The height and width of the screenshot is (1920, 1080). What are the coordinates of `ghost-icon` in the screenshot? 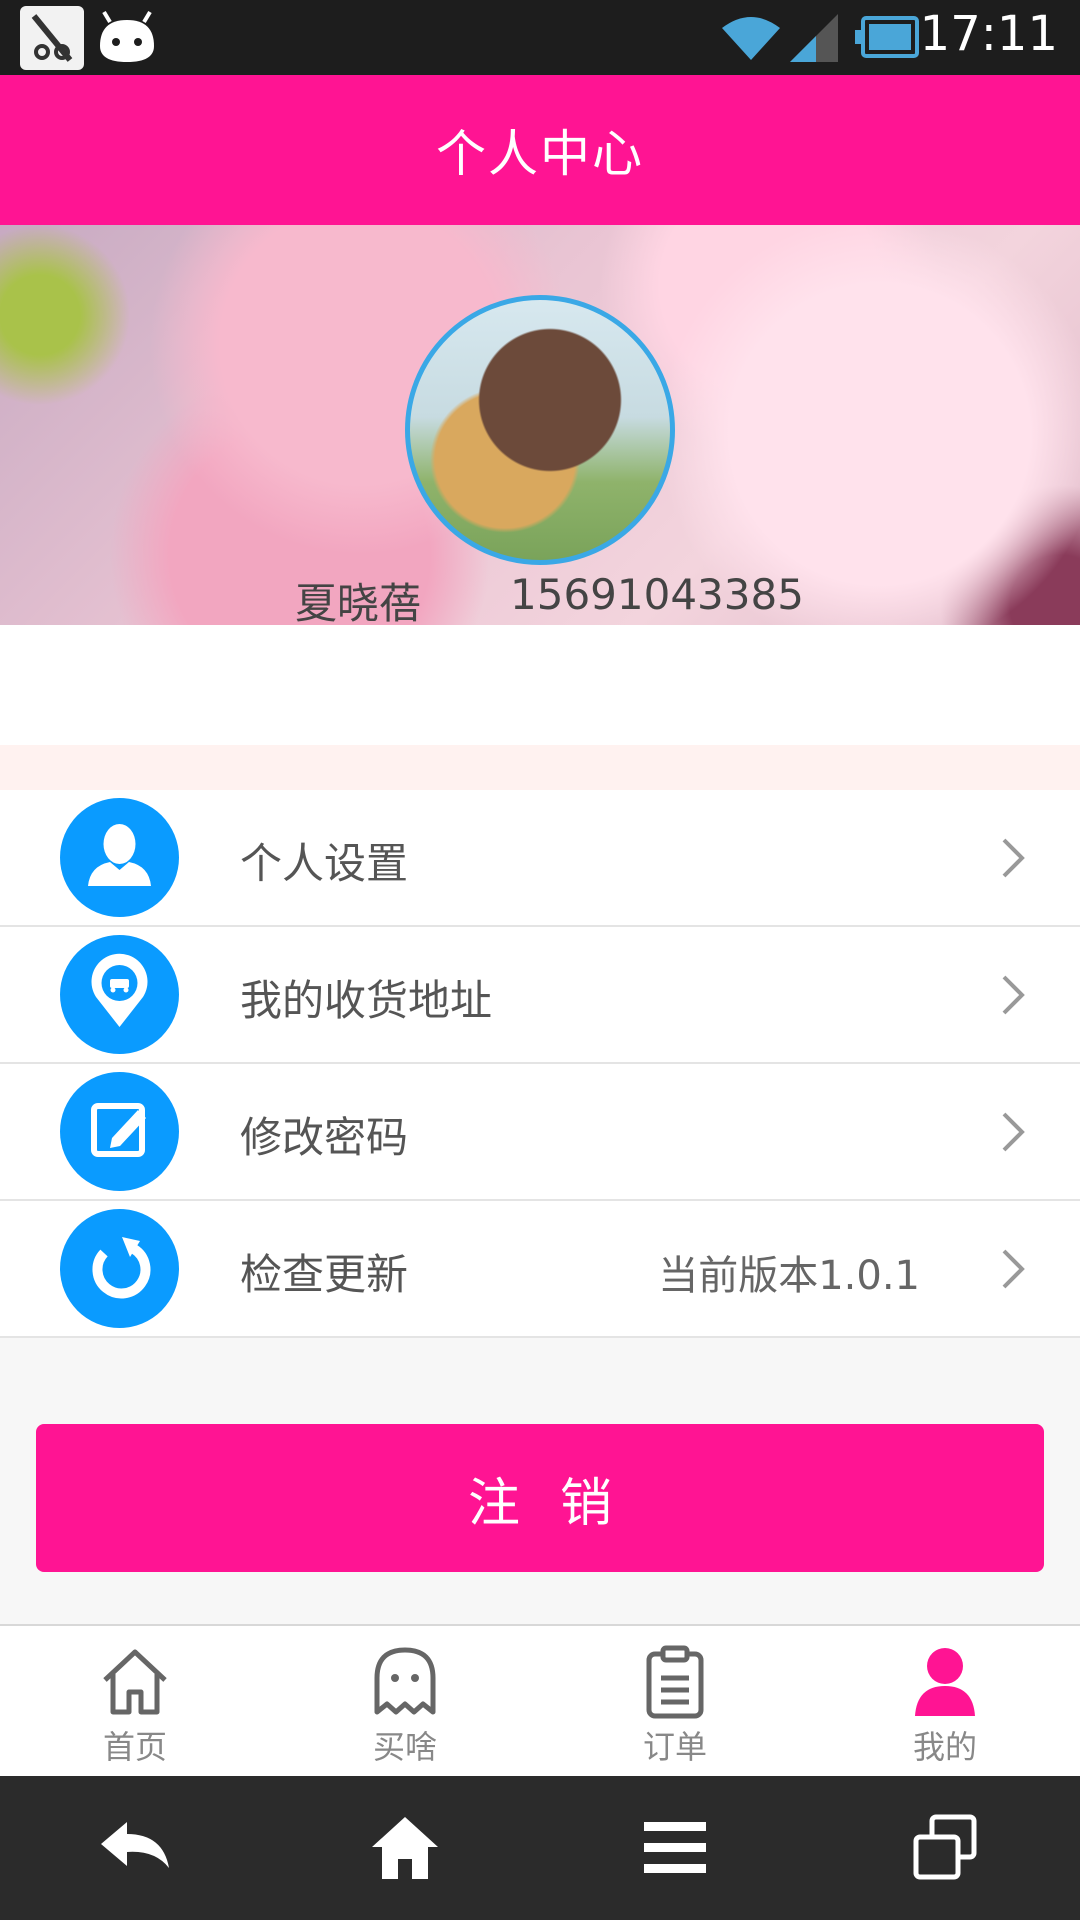 It's located at (405, 1681).